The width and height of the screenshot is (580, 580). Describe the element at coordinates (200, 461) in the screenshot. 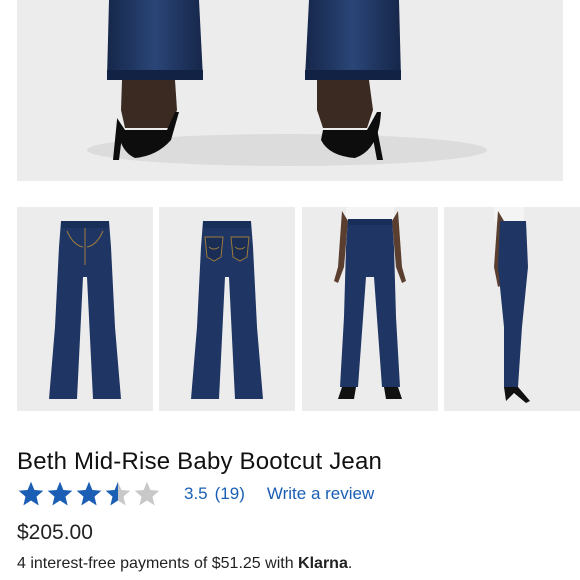

I see `product-title: Beth Mid-Rise Baby Bootcut Jean` at that location.